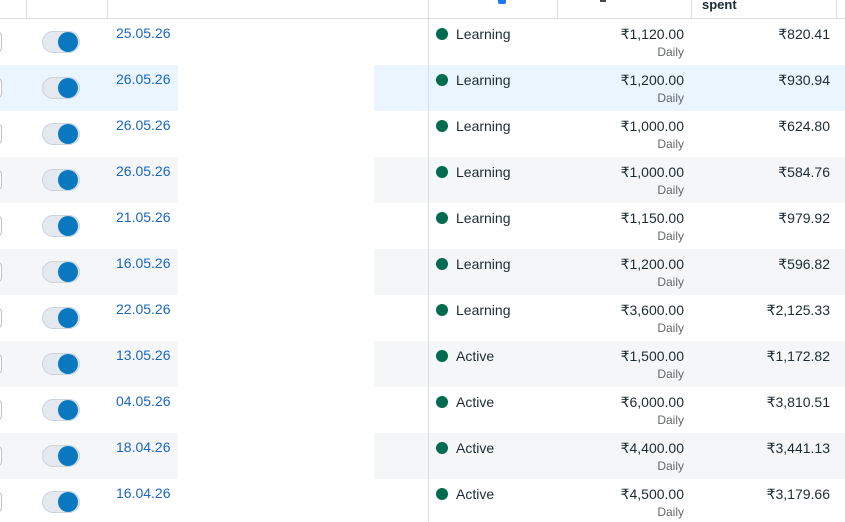  What do you see at coordinates (609, 456) in the screenshot?
I see `table-row: Active ₹4,400.00 Daily ₹3,441.13` at bounding box center [609, 456].